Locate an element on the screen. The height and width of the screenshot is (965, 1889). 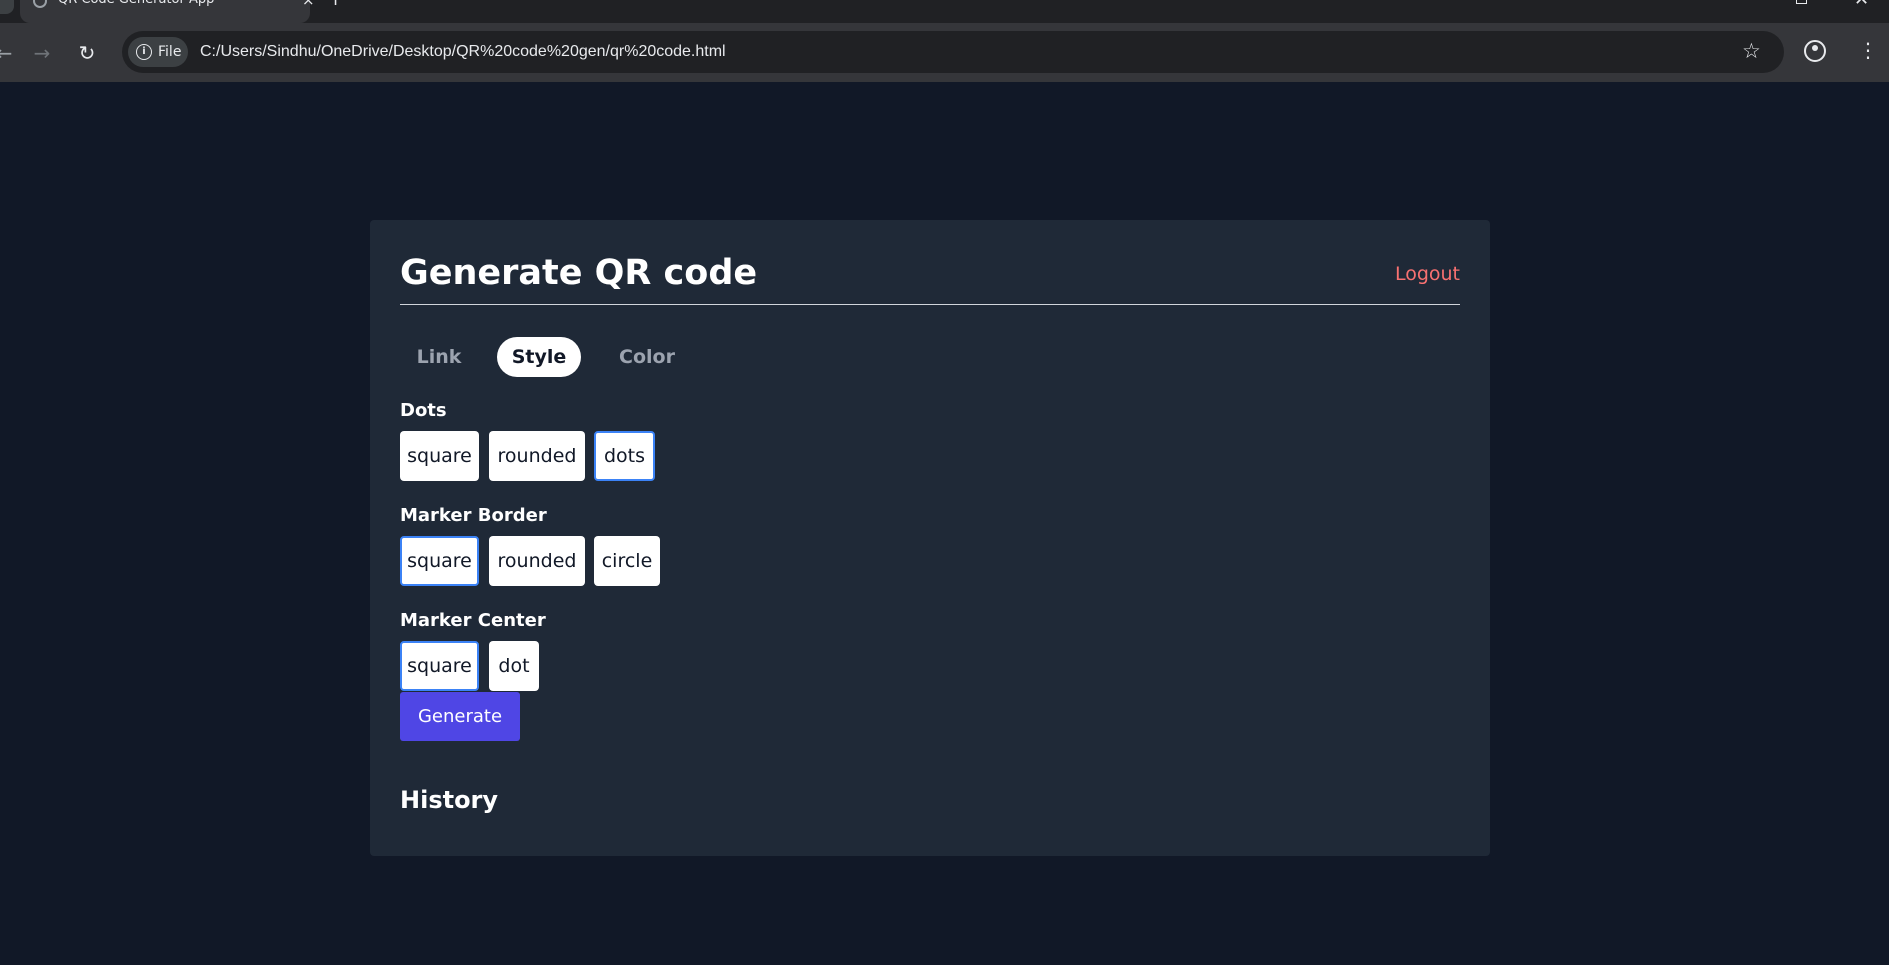
marker-center-option-square: square is located at coordinates (439, 666).